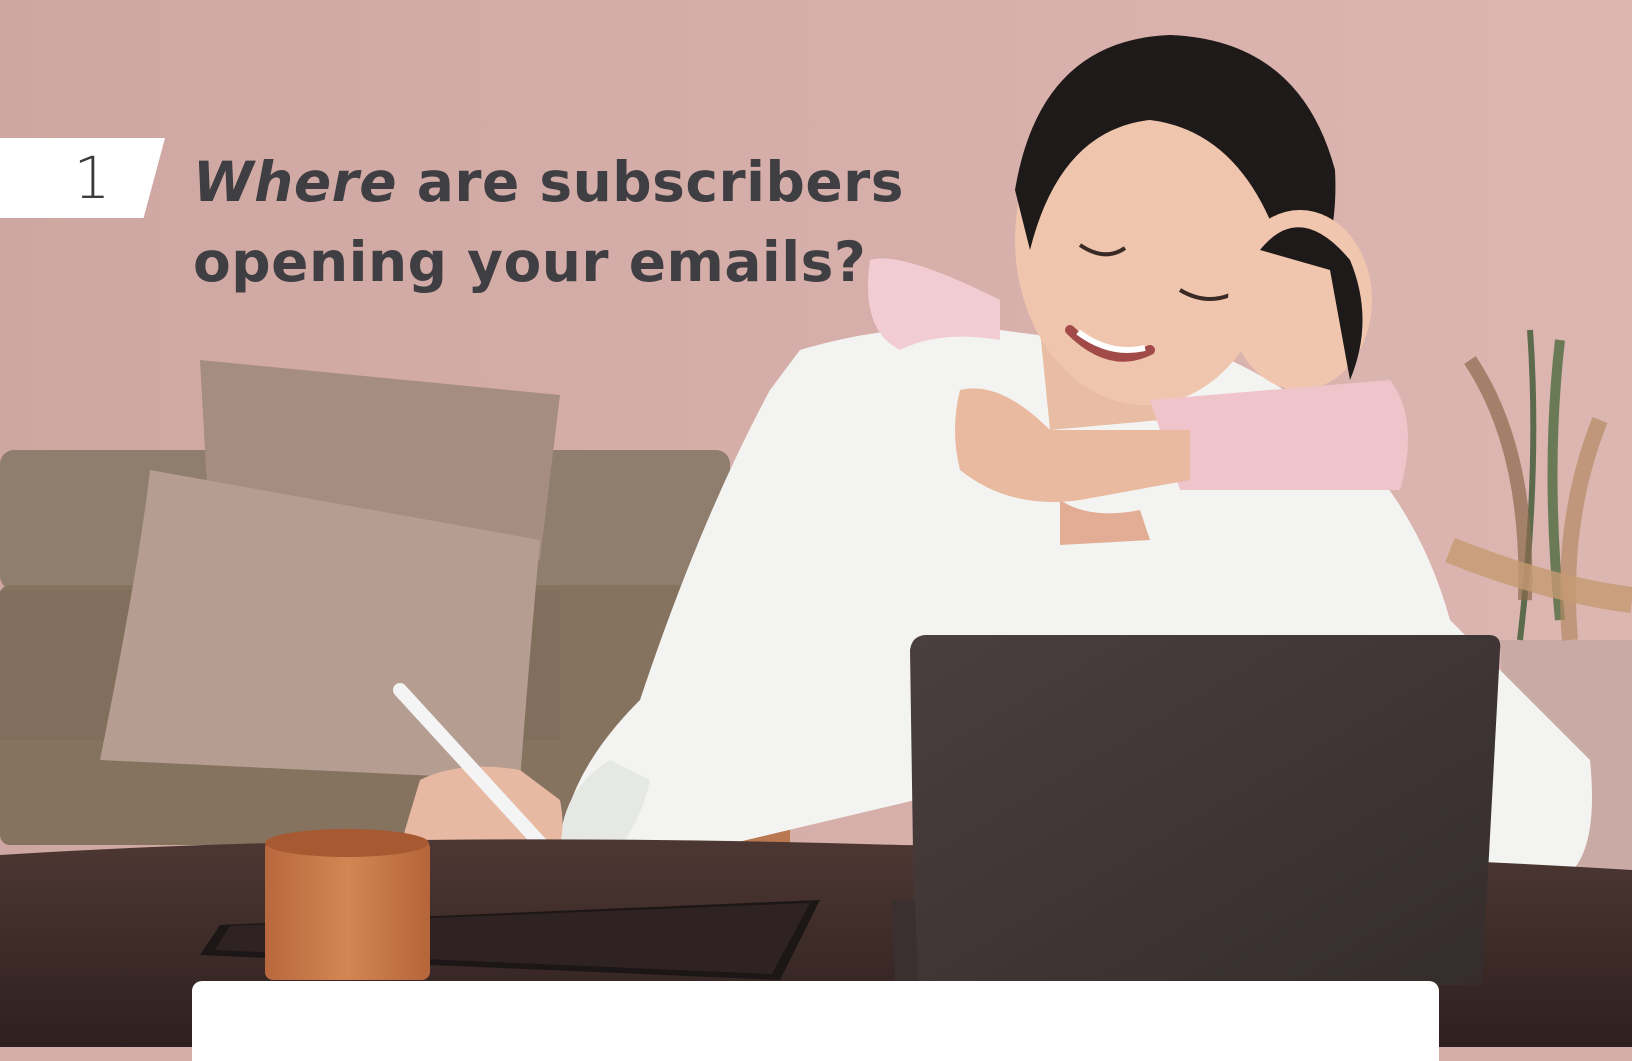 Image resolution: width=1632 pixels, height=1061 pixels. What do you see at coordinates (651, 182) in the screenshot?
I see `headline-line-1-rest: are subscribers` at bounding box center [651, 182].